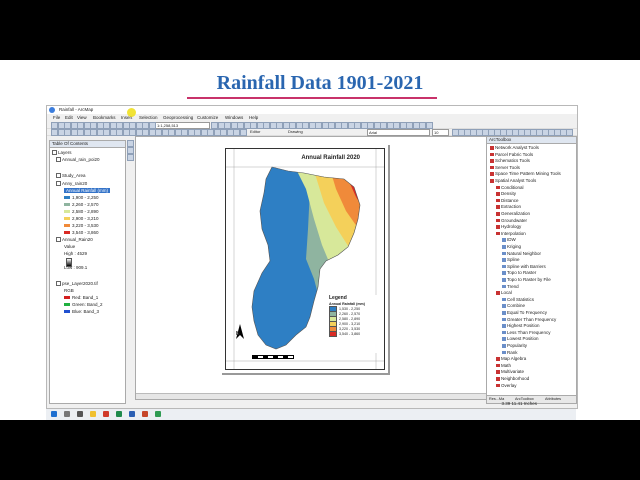 Image resolution: width=640 pixels, height=480 pixels. Describe the element at coordinates (67, 219) in the screenshot. I see `color-swatch` at that location.